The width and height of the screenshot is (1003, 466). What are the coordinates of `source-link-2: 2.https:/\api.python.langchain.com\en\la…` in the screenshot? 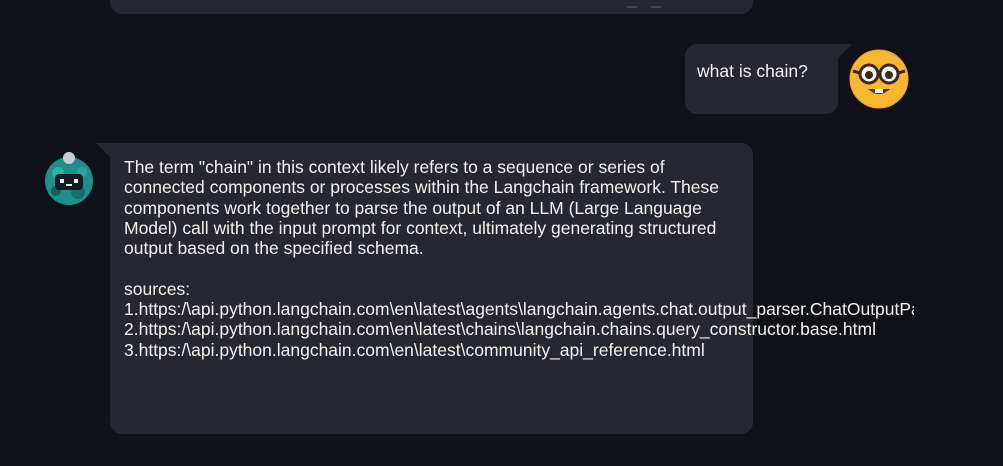 It's located at (519, 329).